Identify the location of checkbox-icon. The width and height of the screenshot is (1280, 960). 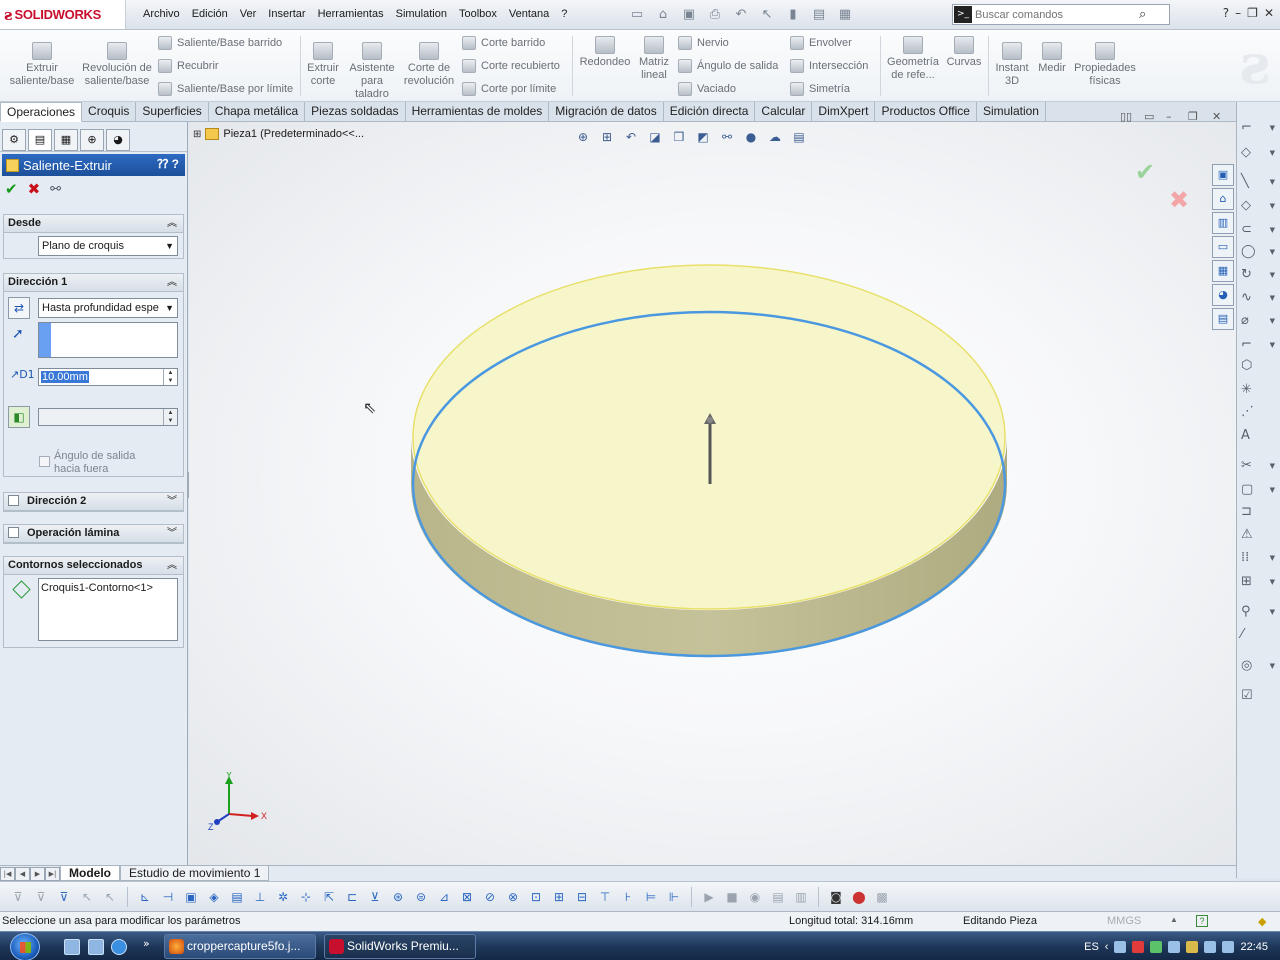
(44, 461).